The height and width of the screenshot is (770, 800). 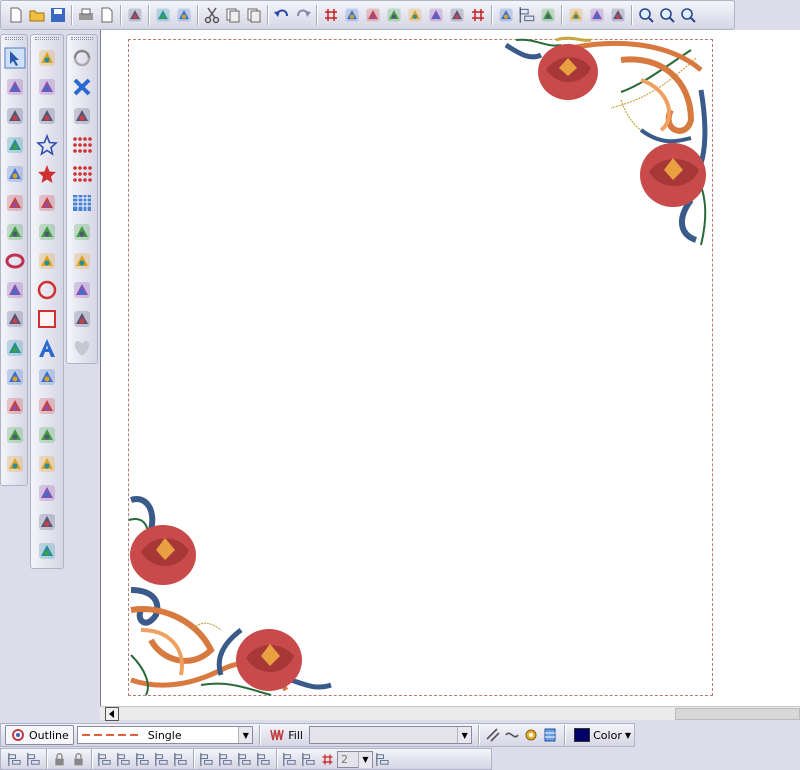 What do you see at coordinates (281, 15) in the screenshot?
I see `undo-icon` at bounding box center [281, 15].